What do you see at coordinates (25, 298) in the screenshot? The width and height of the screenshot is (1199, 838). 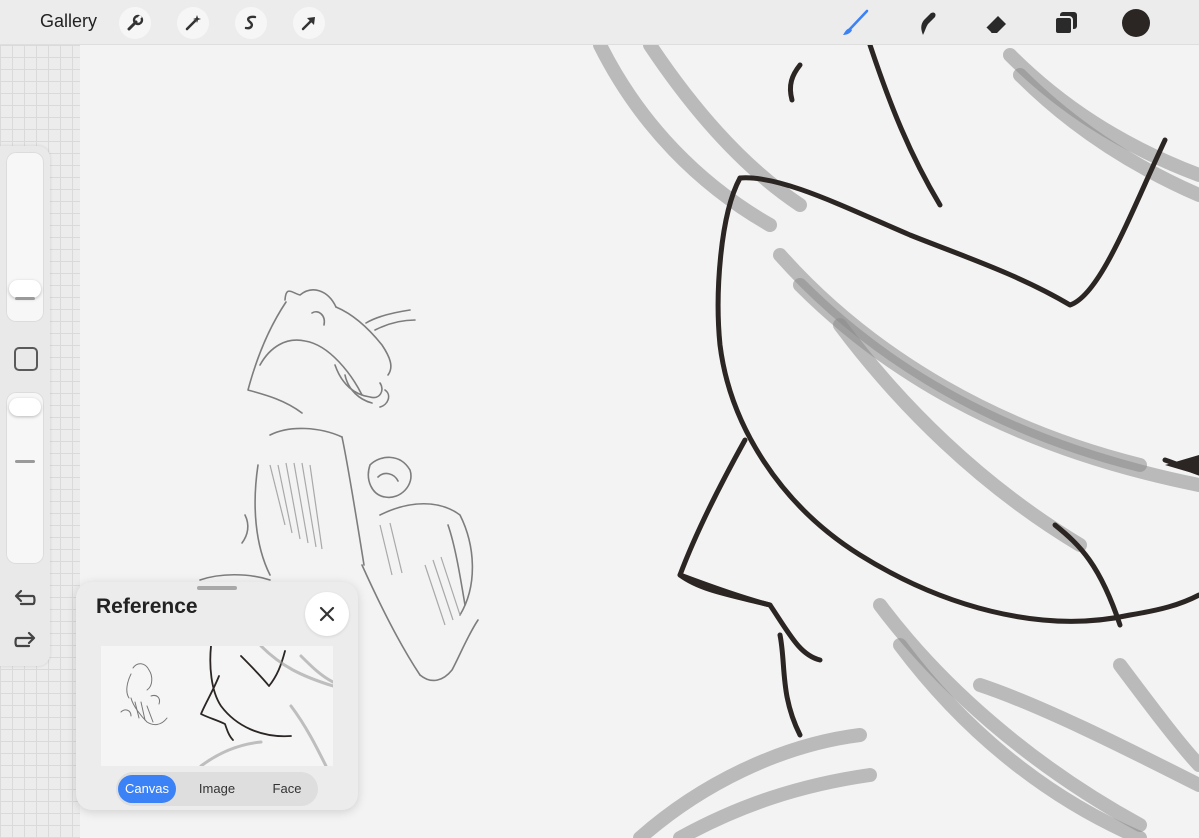 I see `brush-size-marker` at bounding box center [25, 298].